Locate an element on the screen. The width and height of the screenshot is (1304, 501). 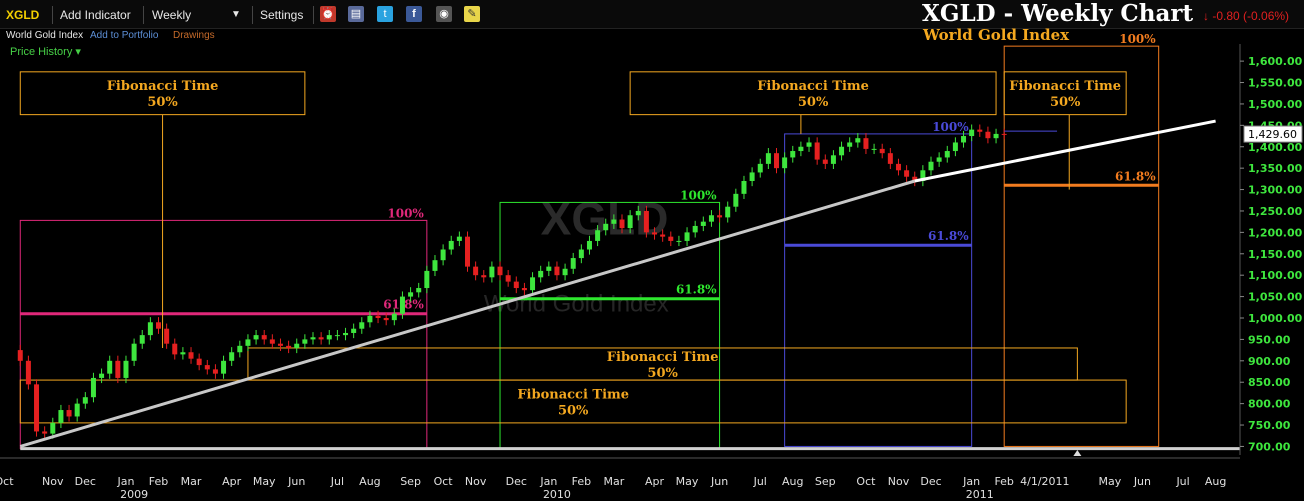
last-price-label: 1,429.60 is located at coordinates (1272, 134).